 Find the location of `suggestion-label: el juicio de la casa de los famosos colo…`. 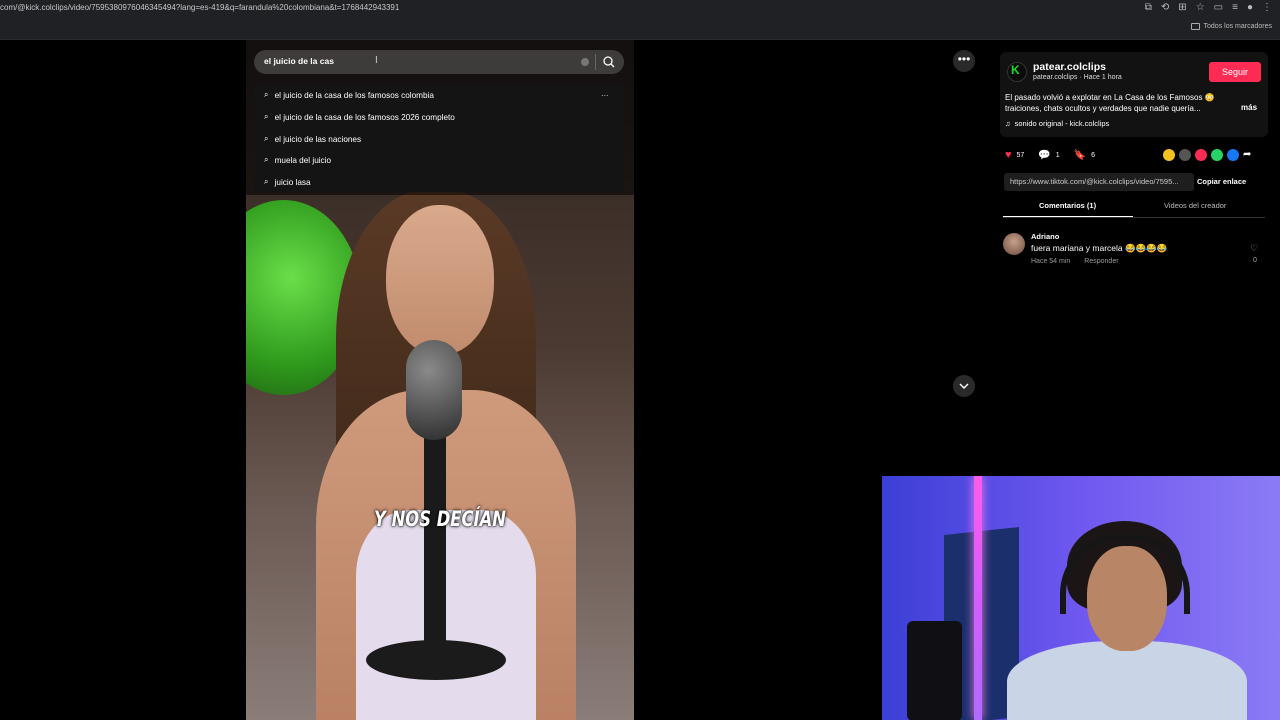

suggestion-label: el juicio de la casa de los famosos colo… is located at coordinates (354, 95).